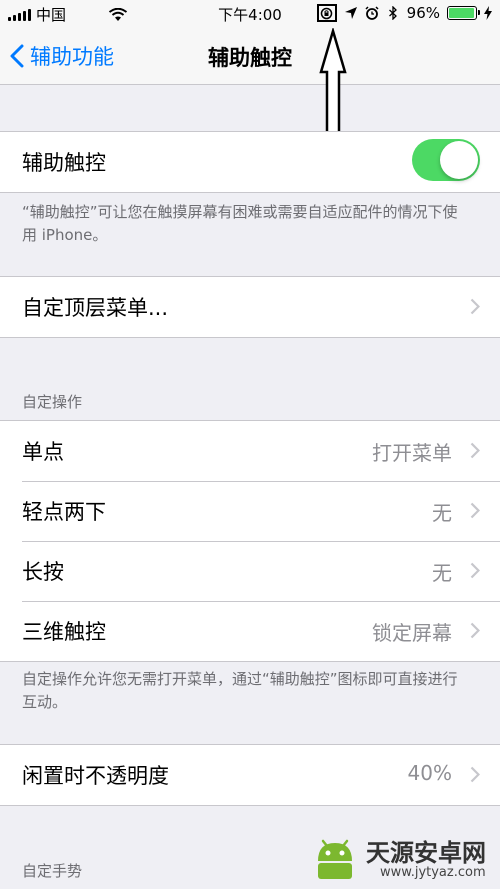 The height and width of the screenshot is (889, 500). Describe the element at coordinates (64, 163) in the screenshot. I see `assistive-touch-label: 辅助触控` at that location.